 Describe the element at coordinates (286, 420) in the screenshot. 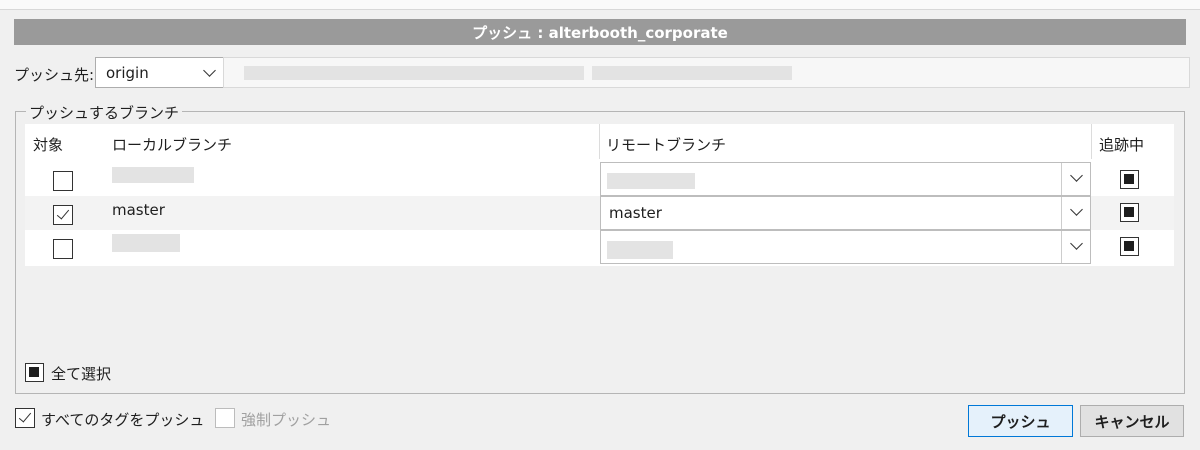

I see `force-push-label: 強制プッシュ` at that location.